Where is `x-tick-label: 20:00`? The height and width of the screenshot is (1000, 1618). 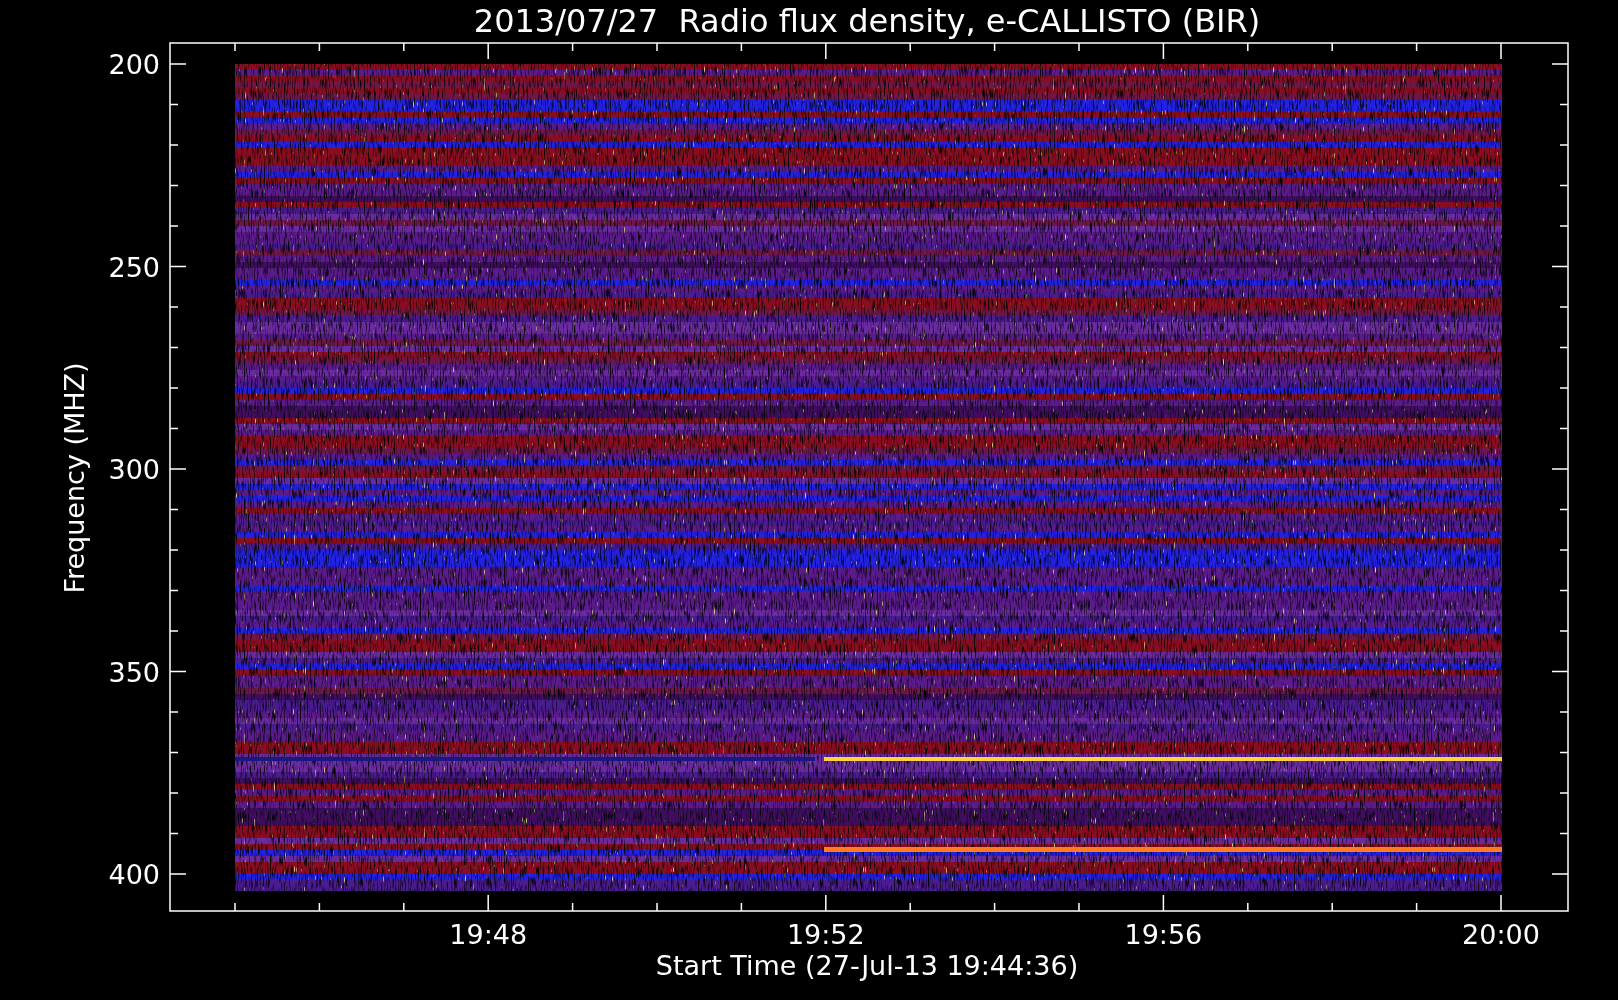
x-tick-label: 20:00 is located at coordinates (1501, 934).